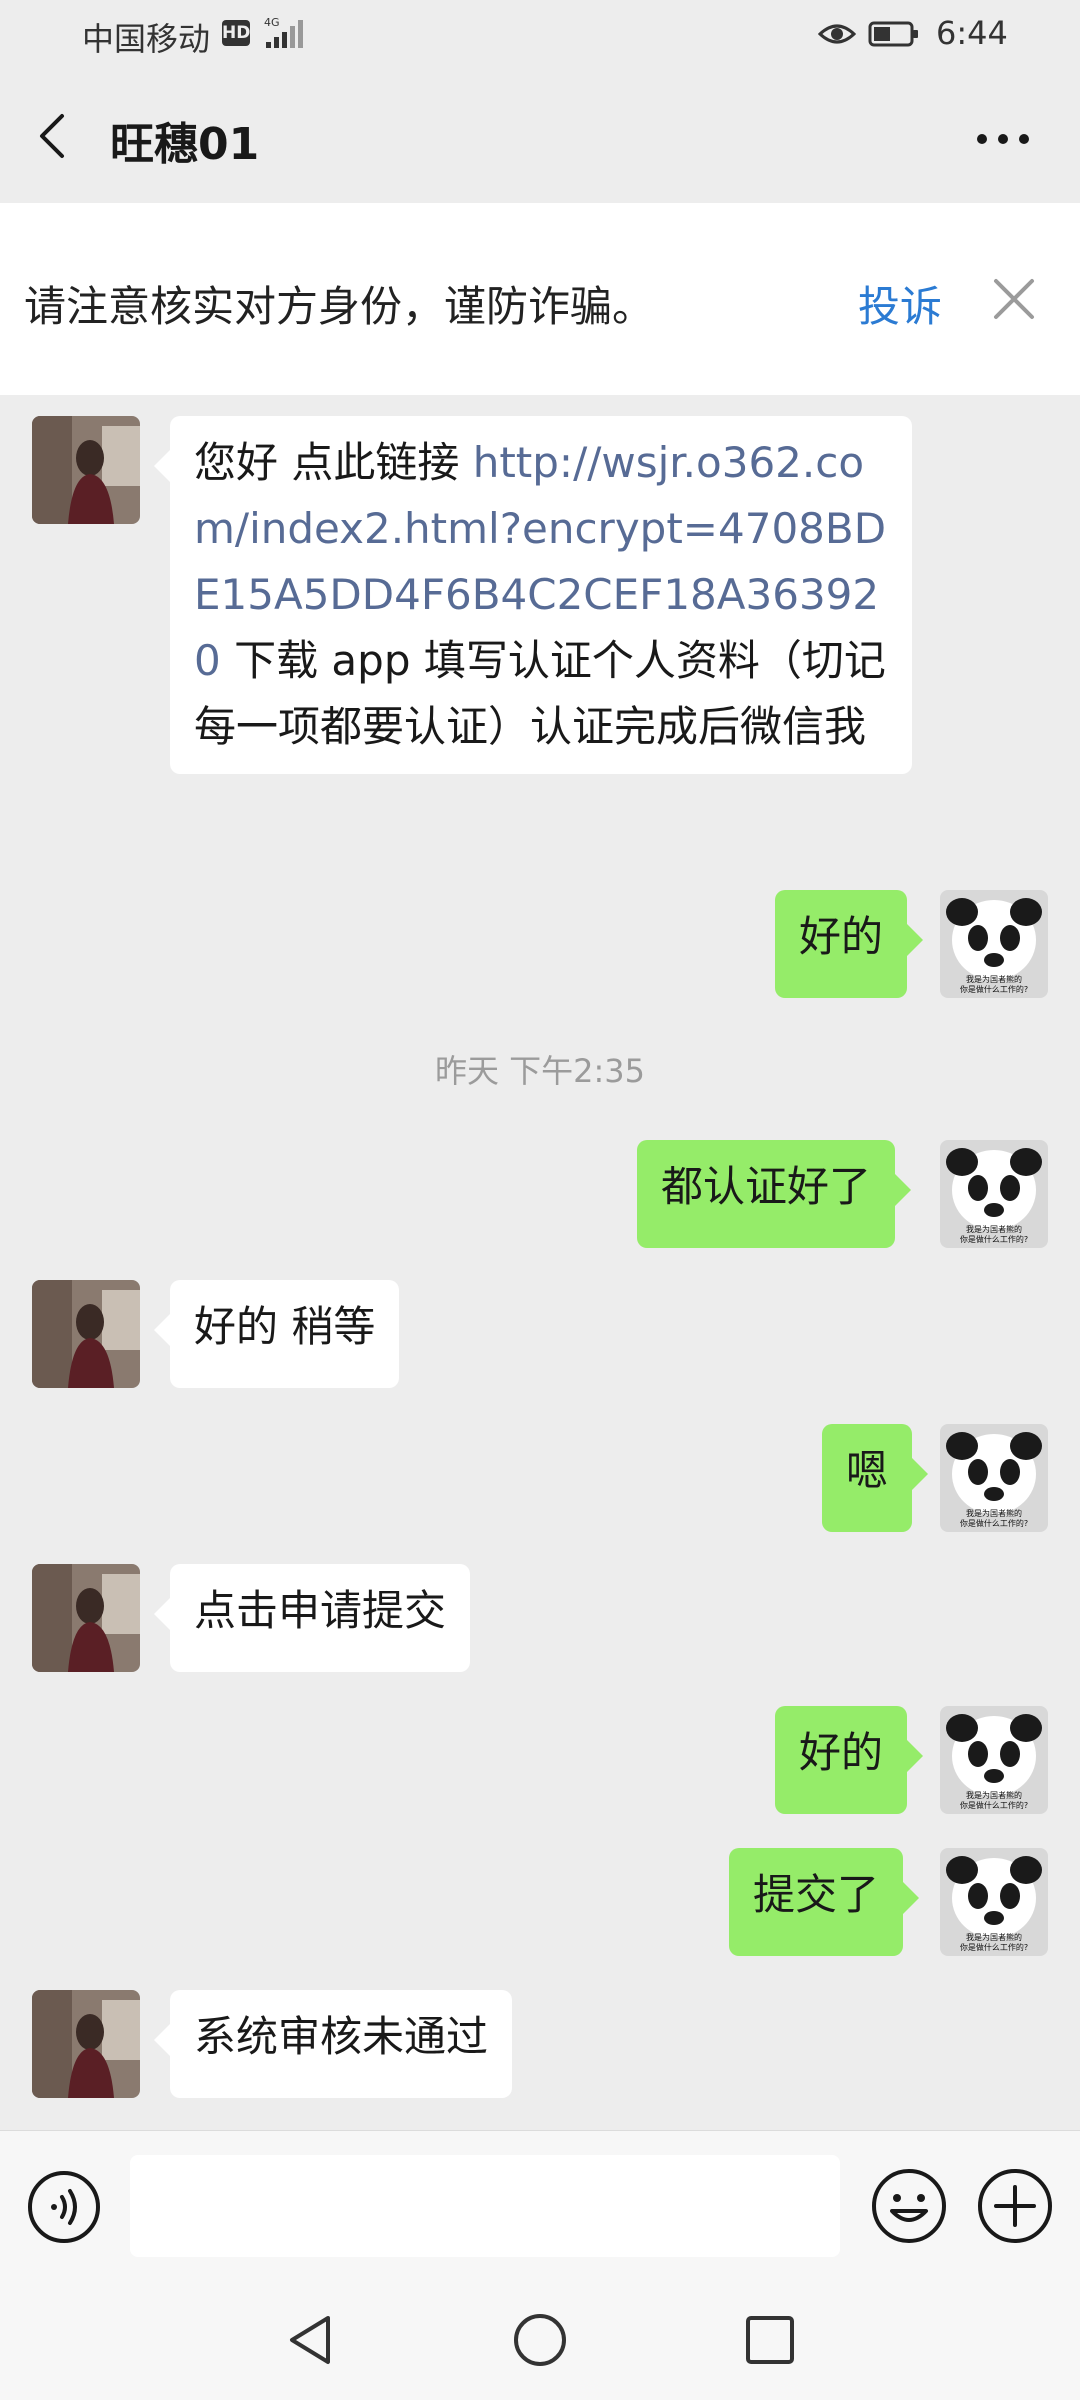 Image resolution: width=1080 pixels, height=2400 pixels. Describe the element at coordinates (64, 2207) in the screenshot. I see `voice-input-icon` at that location.